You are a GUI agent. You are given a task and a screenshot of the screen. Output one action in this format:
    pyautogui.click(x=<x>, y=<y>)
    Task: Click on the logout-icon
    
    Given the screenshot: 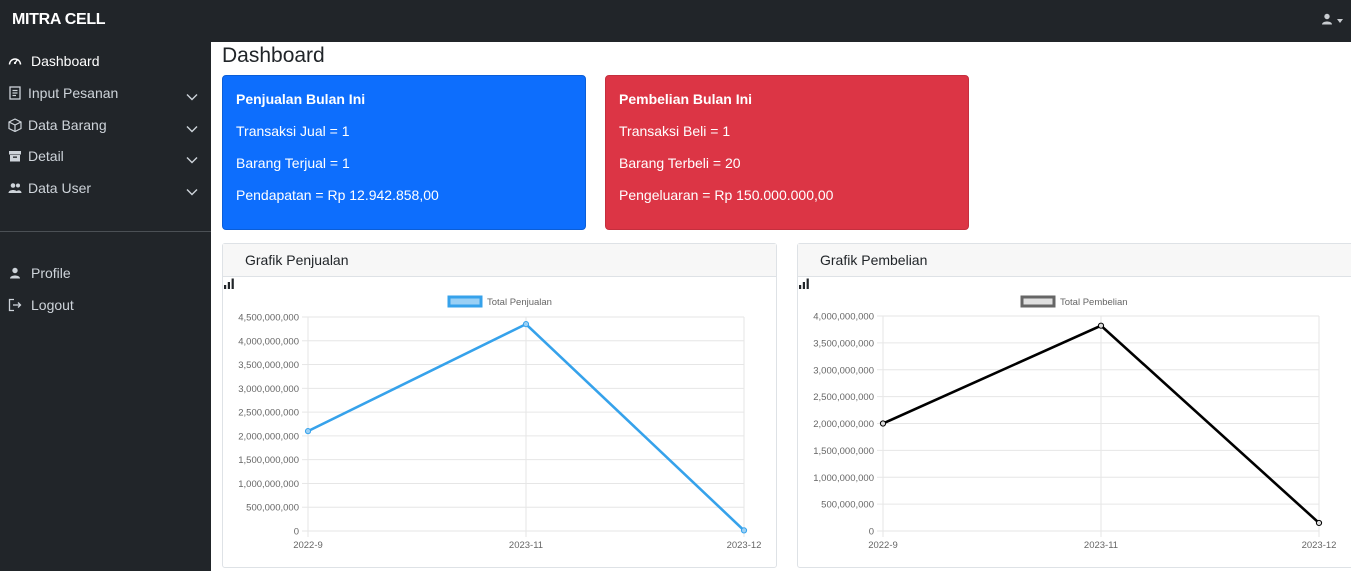 What is the action you would take?
    pyautogui.click(x=15, y=305)
    